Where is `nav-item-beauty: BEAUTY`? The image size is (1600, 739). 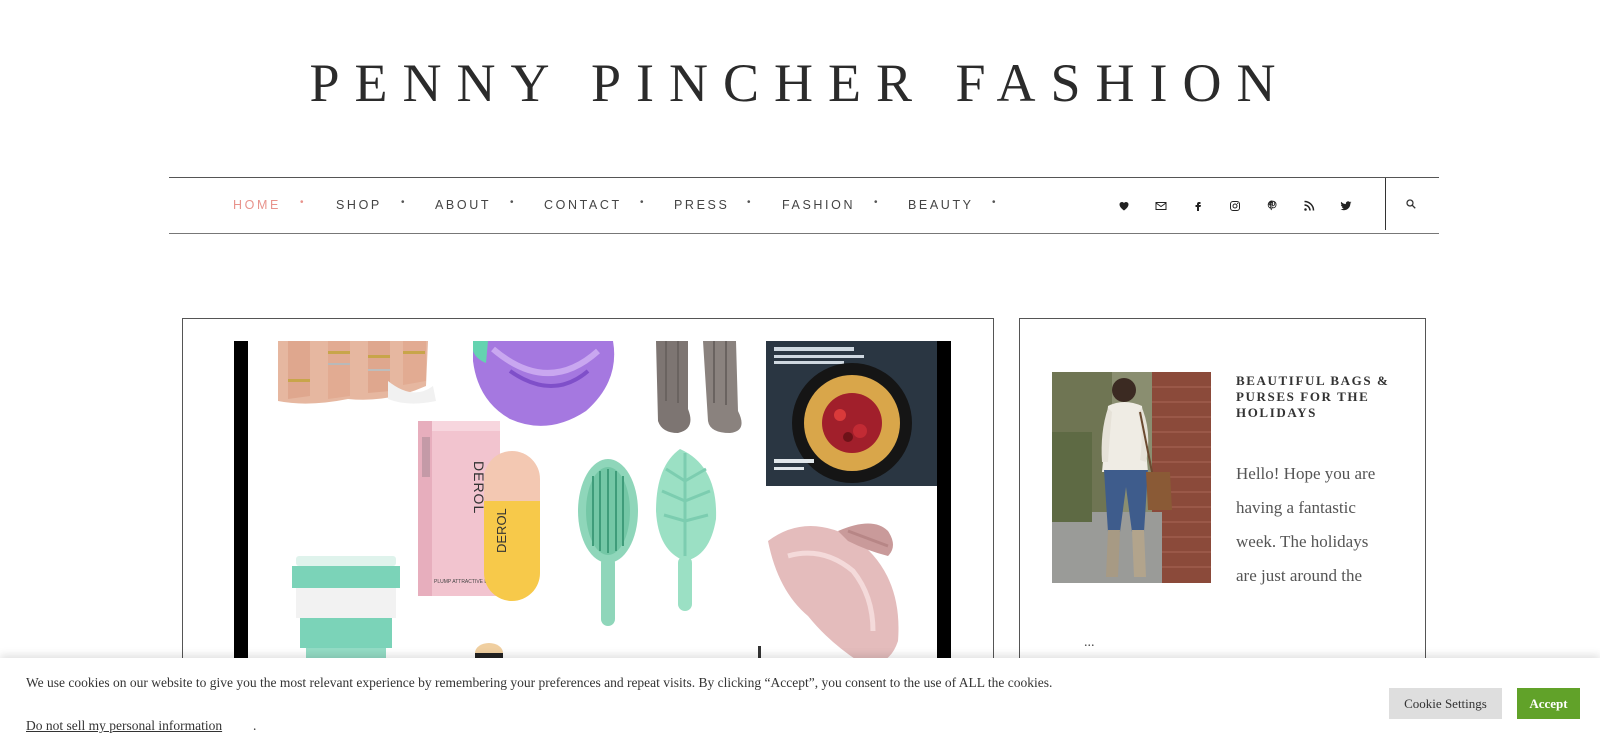 nav-item-beauty: BEAUTY is located at coordinates (941, 205).